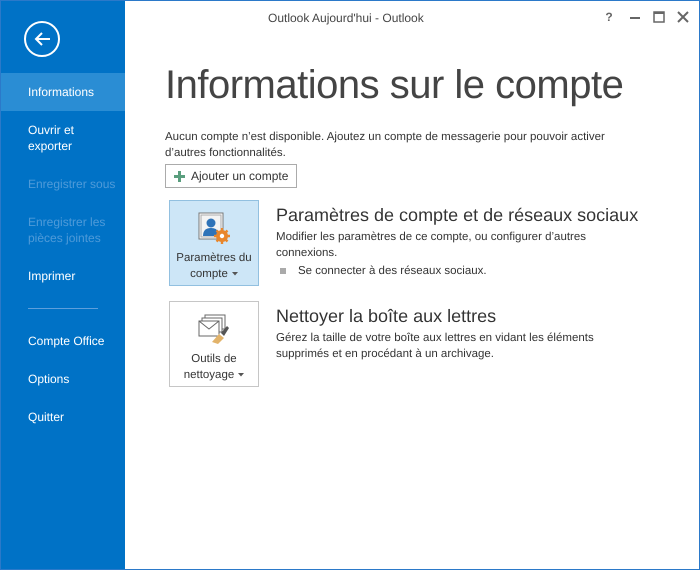 This screenshot has height=570, width=700. What do you see at coordinates (63, 379) in the screenshot?
I see `sidebar-item: Options` at bounding box center [63, 379].